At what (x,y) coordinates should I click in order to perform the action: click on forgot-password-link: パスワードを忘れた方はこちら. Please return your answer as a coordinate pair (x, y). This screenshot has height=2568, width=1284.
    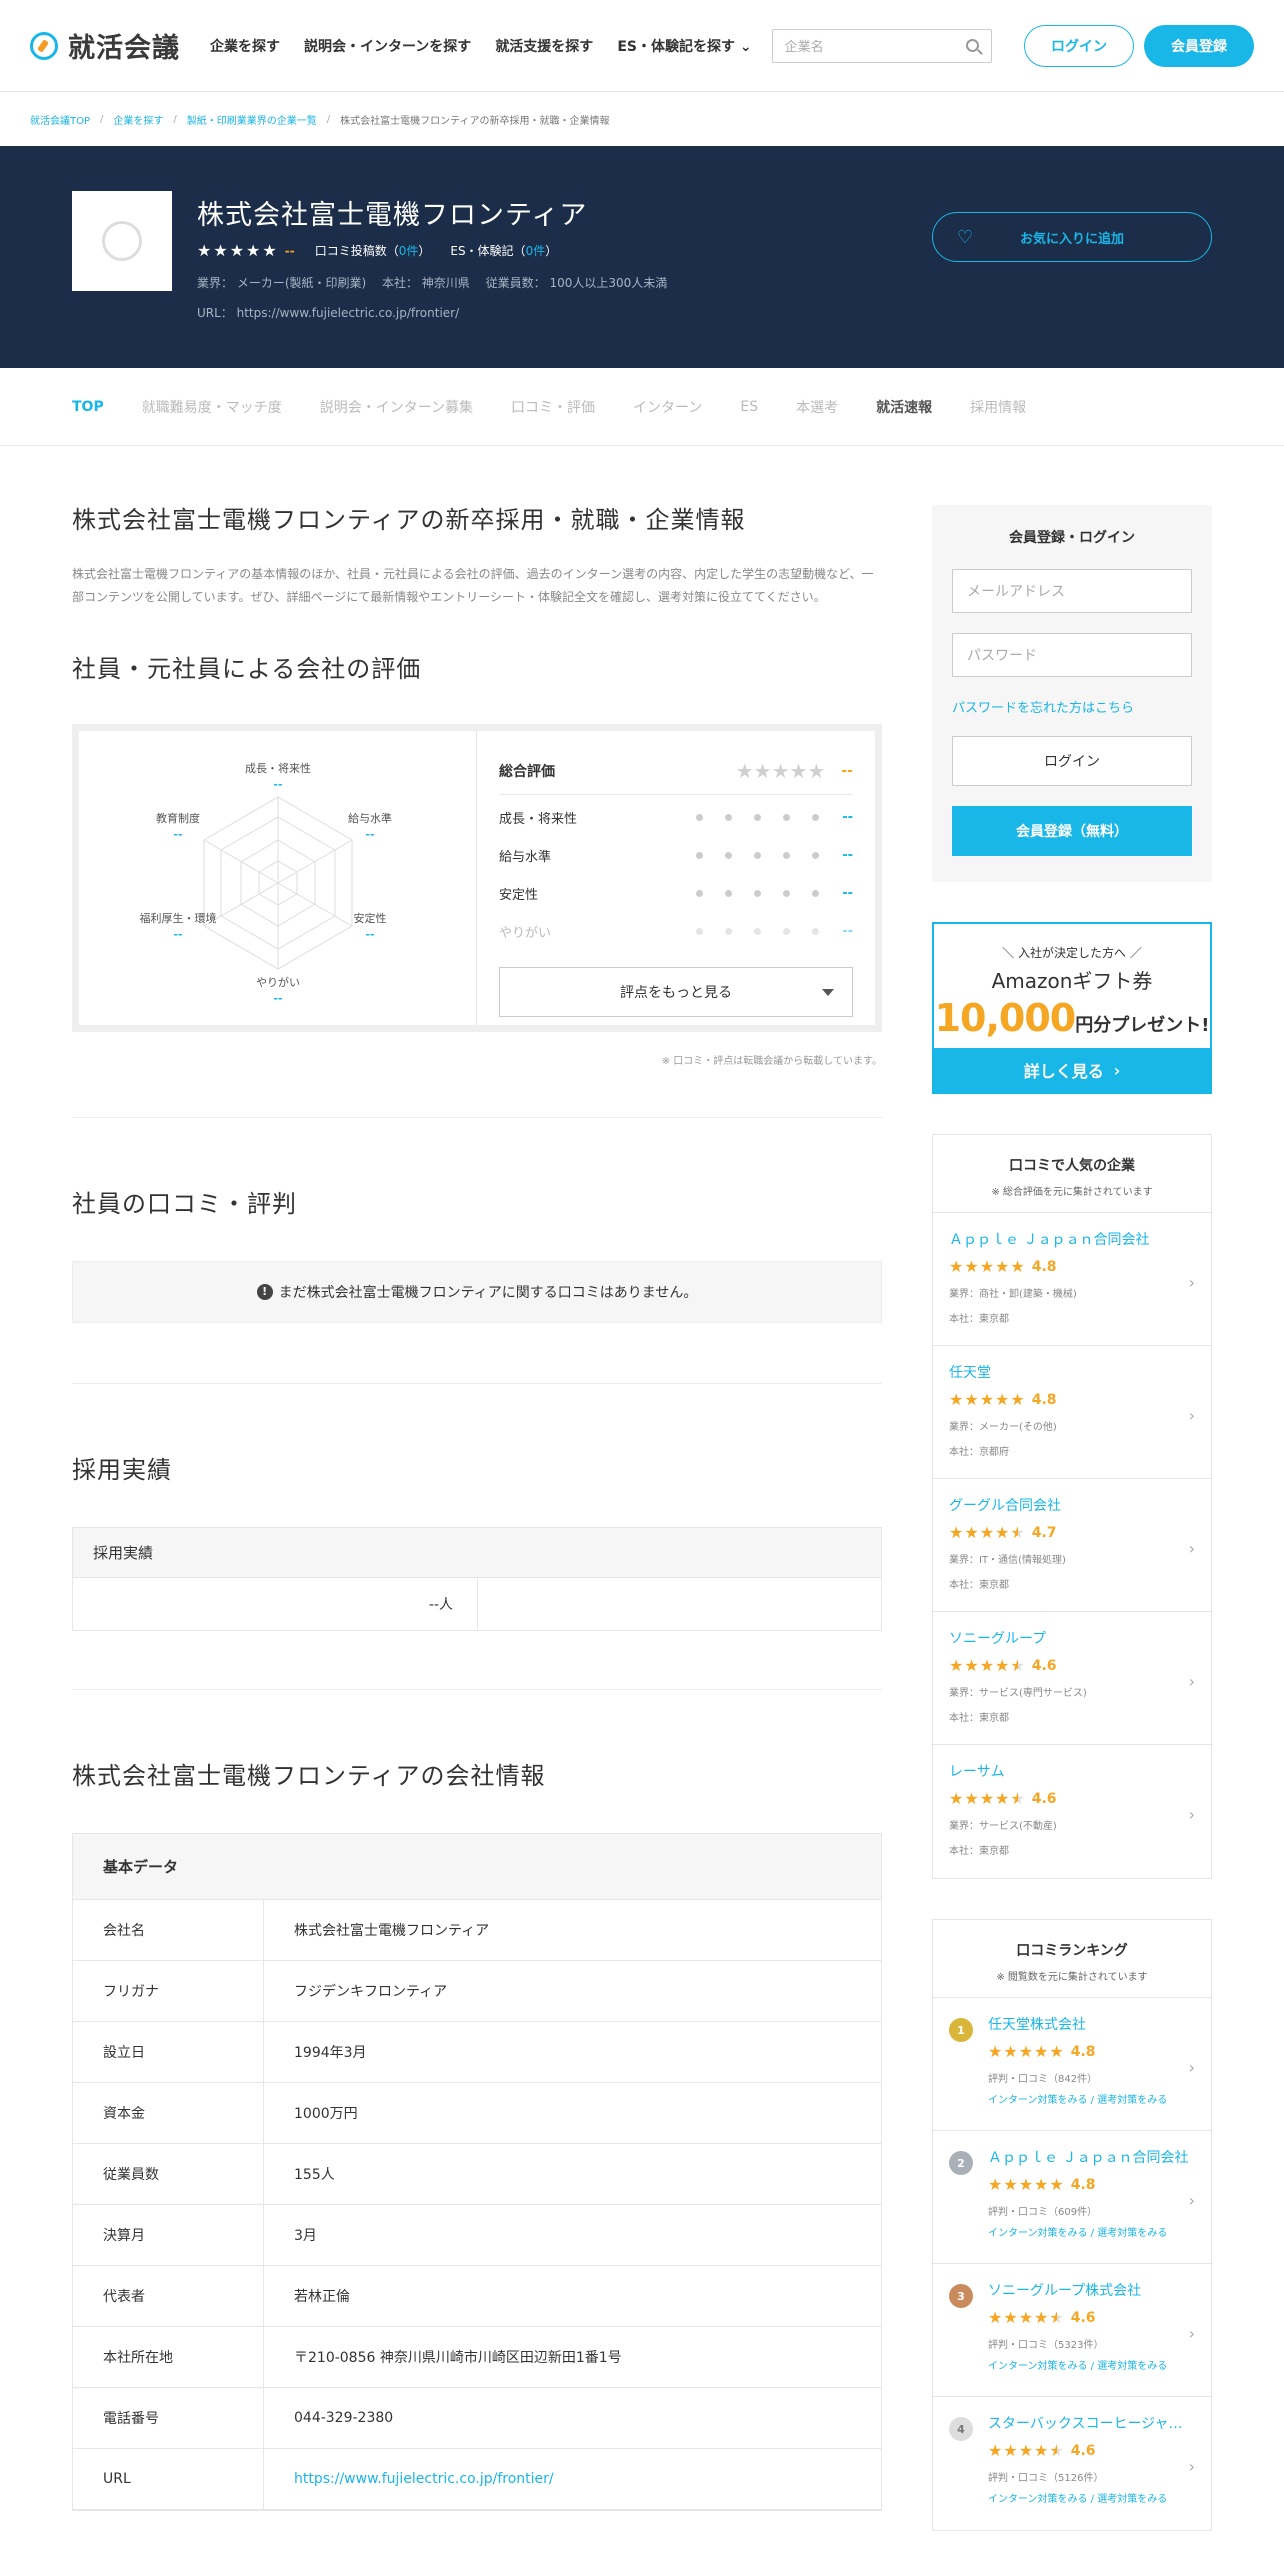
    Looking at the image, I should click on (1072, 706).